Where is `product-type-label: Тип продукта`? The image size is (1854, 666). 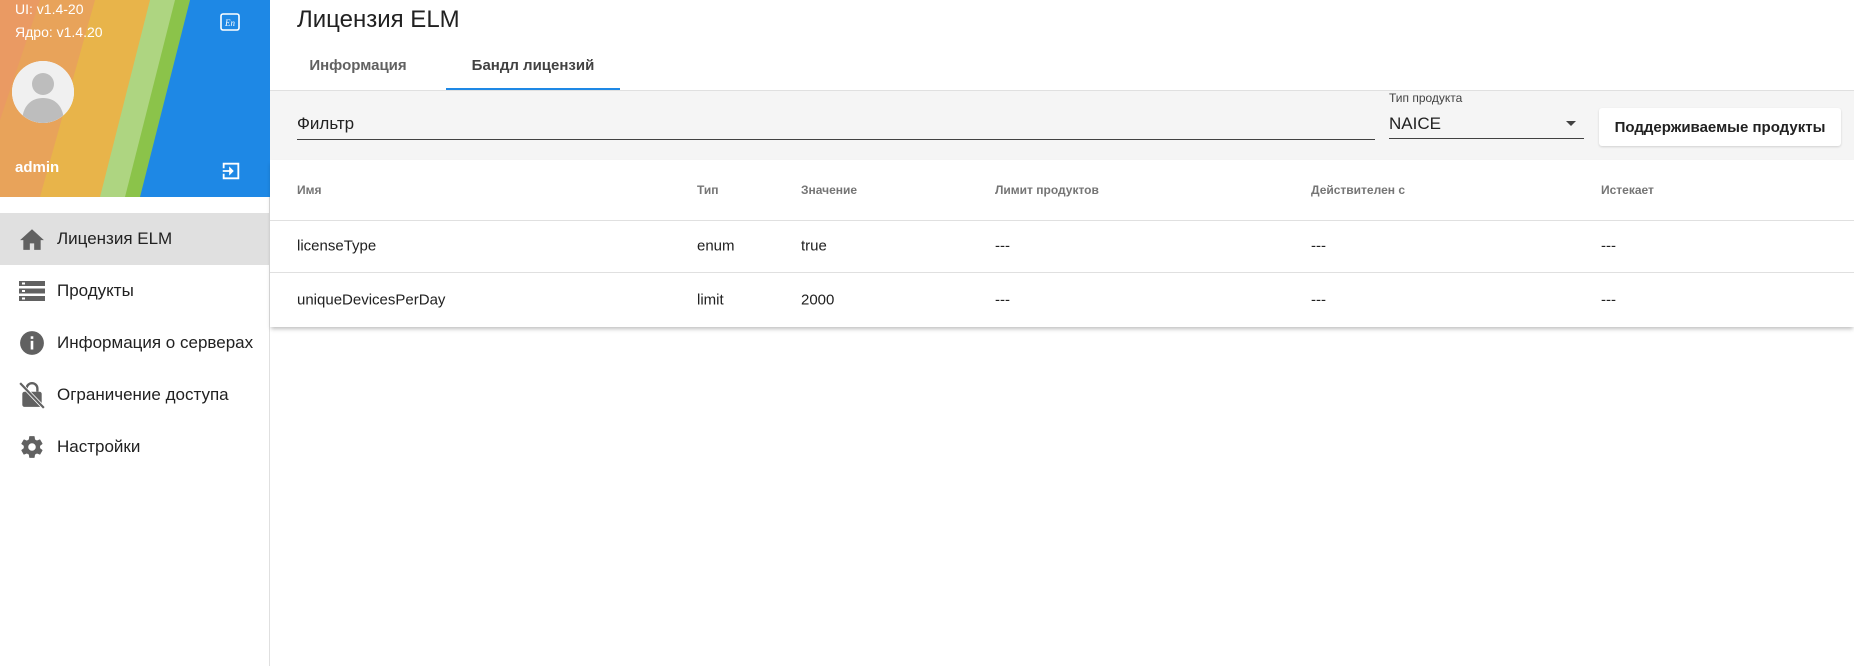
product-type-label: Тип продукта is located at coordinates (1426, 98).